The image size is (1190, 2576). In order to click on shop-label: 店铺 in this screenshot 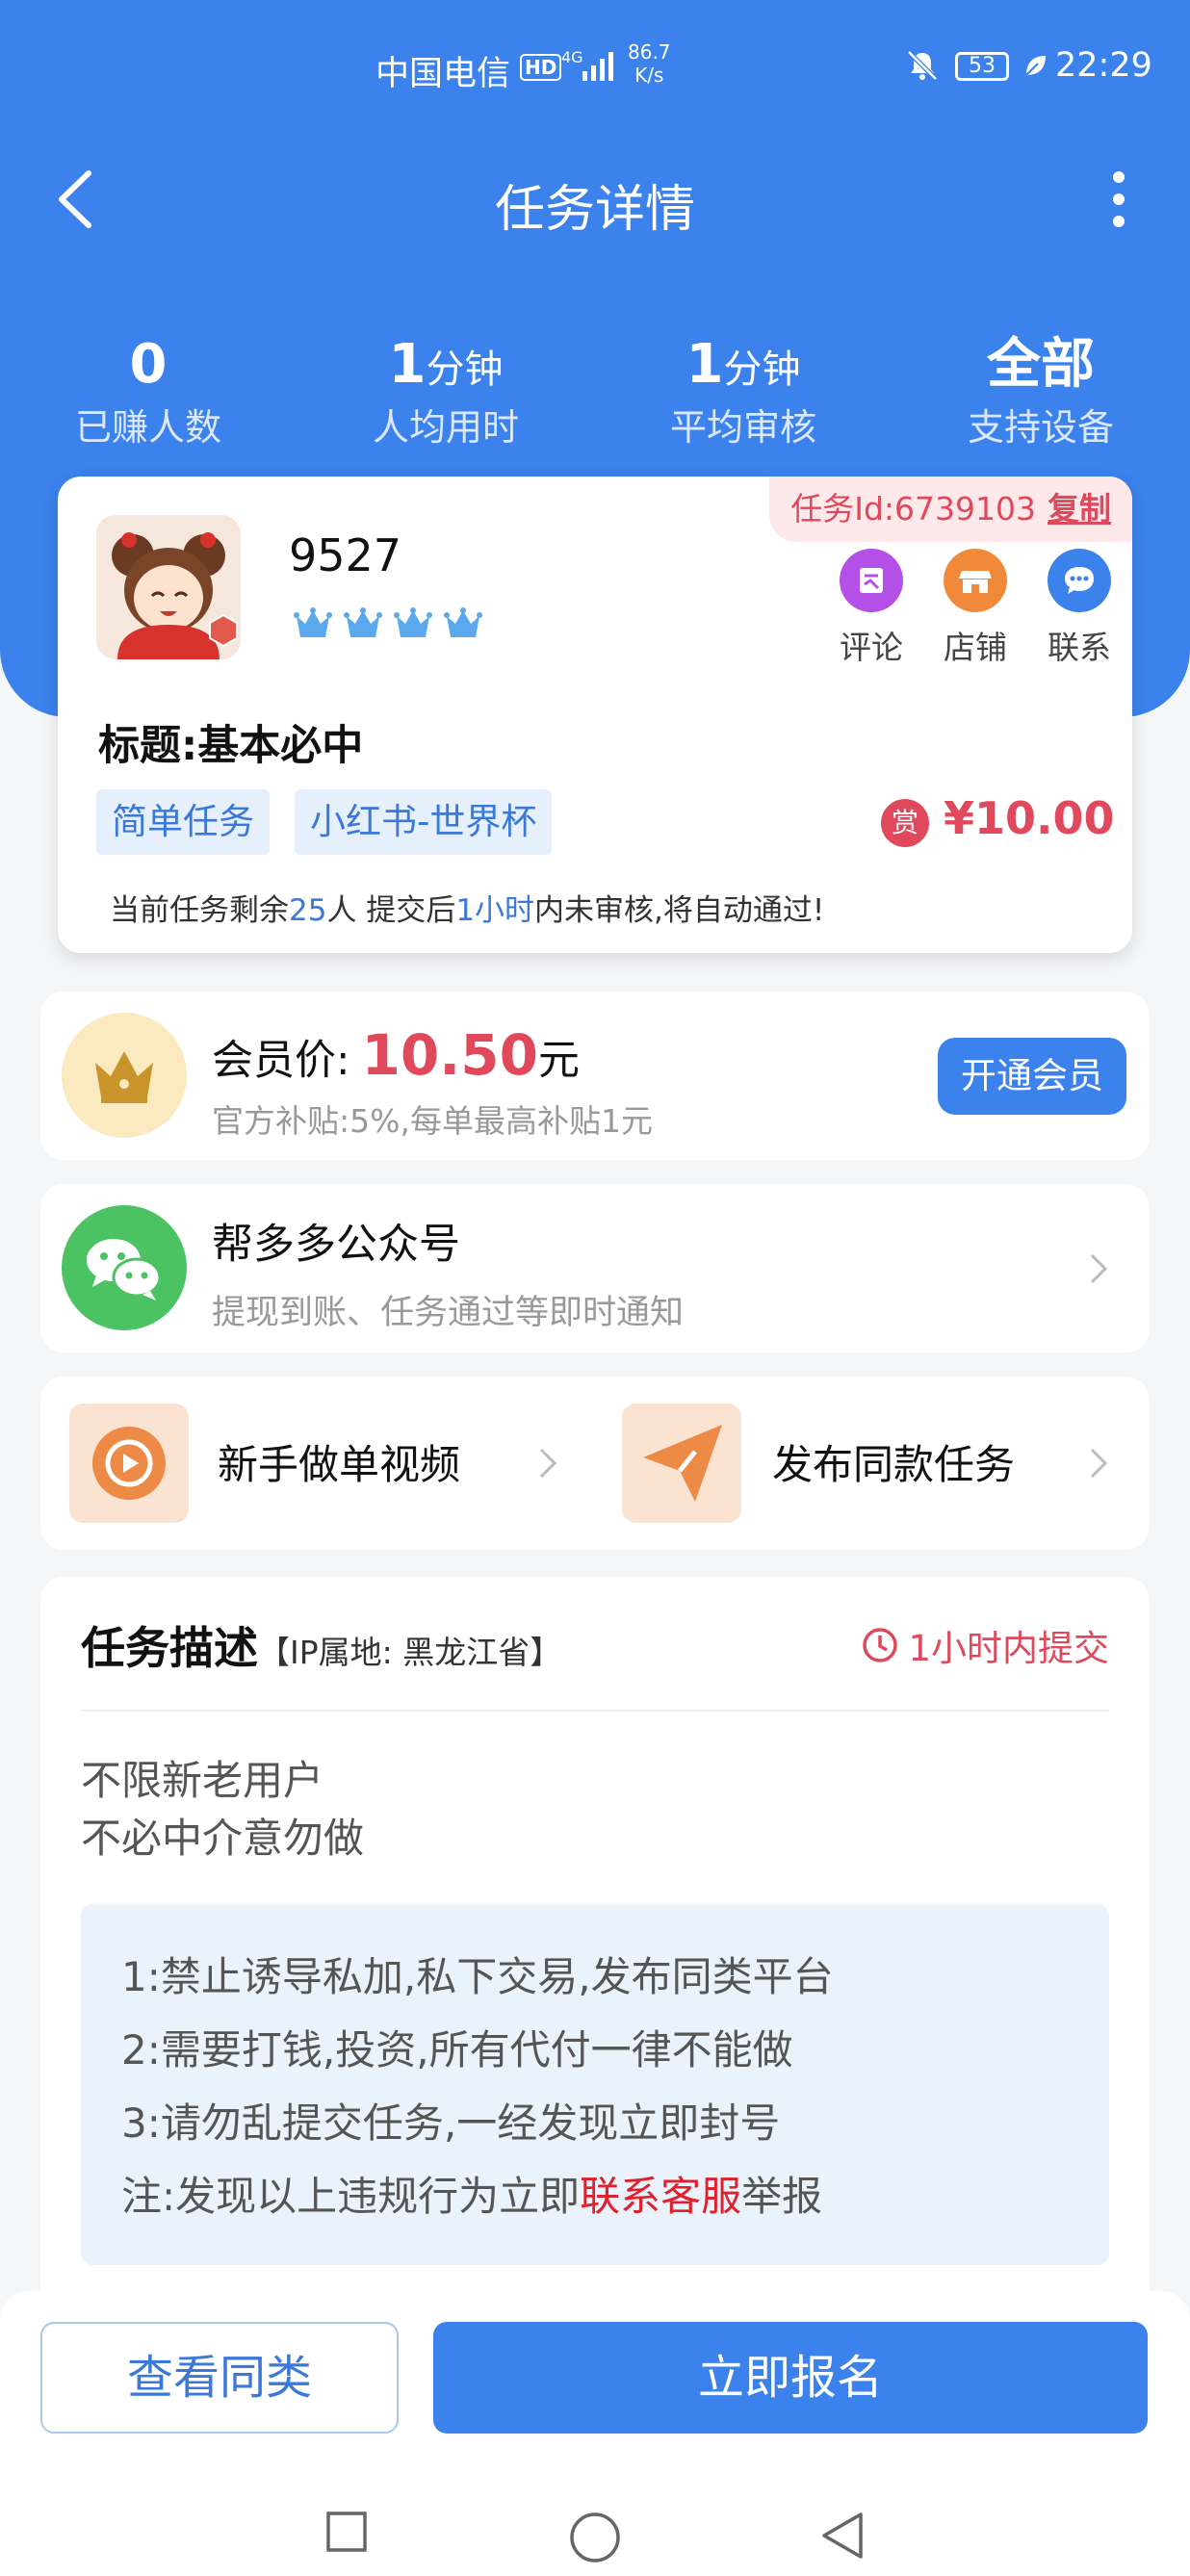, I will do `click(976, 647)`.